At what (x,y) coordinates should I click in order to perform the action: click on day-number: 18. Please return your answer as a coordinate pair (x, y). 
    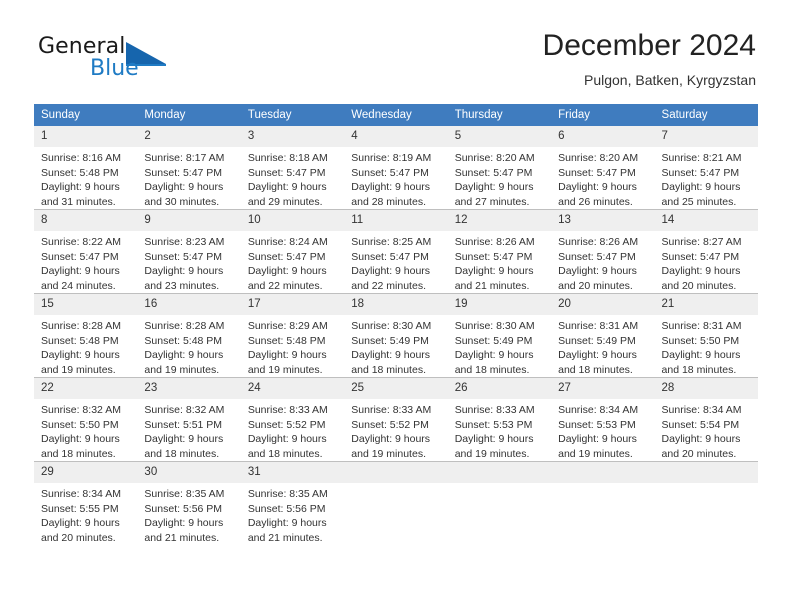
    Looking at the image, I should click on (396, 304).